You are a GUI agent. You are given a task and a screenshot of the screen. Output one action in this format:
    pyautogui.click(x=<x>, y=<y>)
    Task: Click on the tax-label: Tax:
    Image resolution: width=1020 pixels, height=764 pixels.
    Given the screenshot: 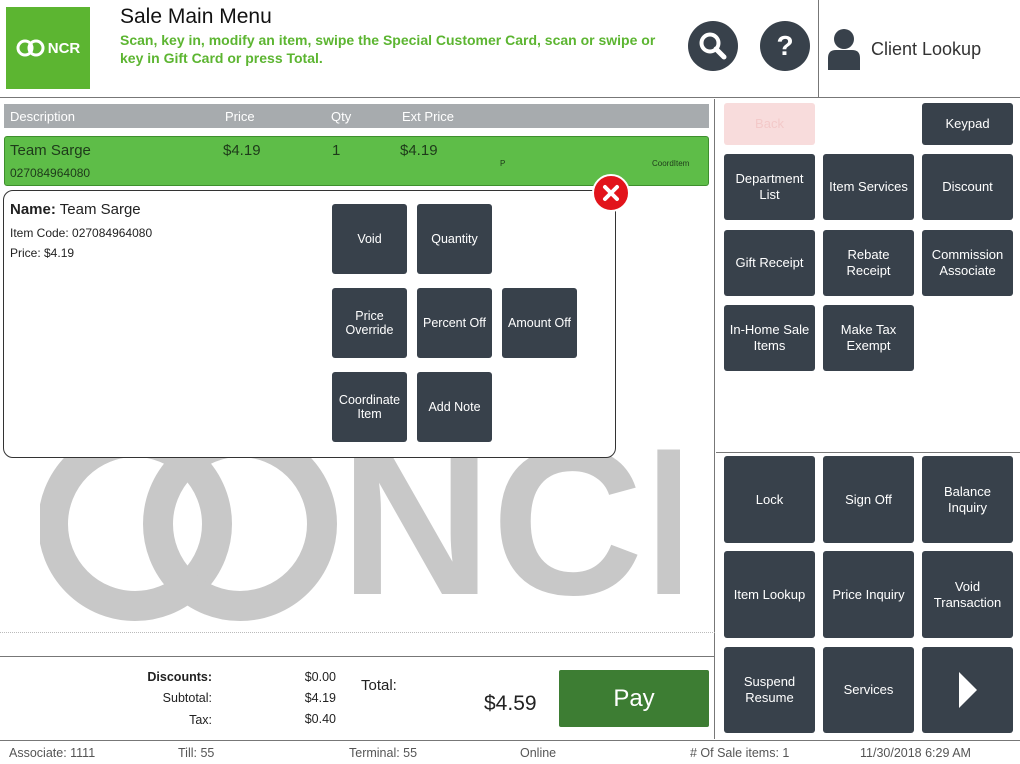 What is the action you would take?
    pyautogui.click(x=200, y=720)
    